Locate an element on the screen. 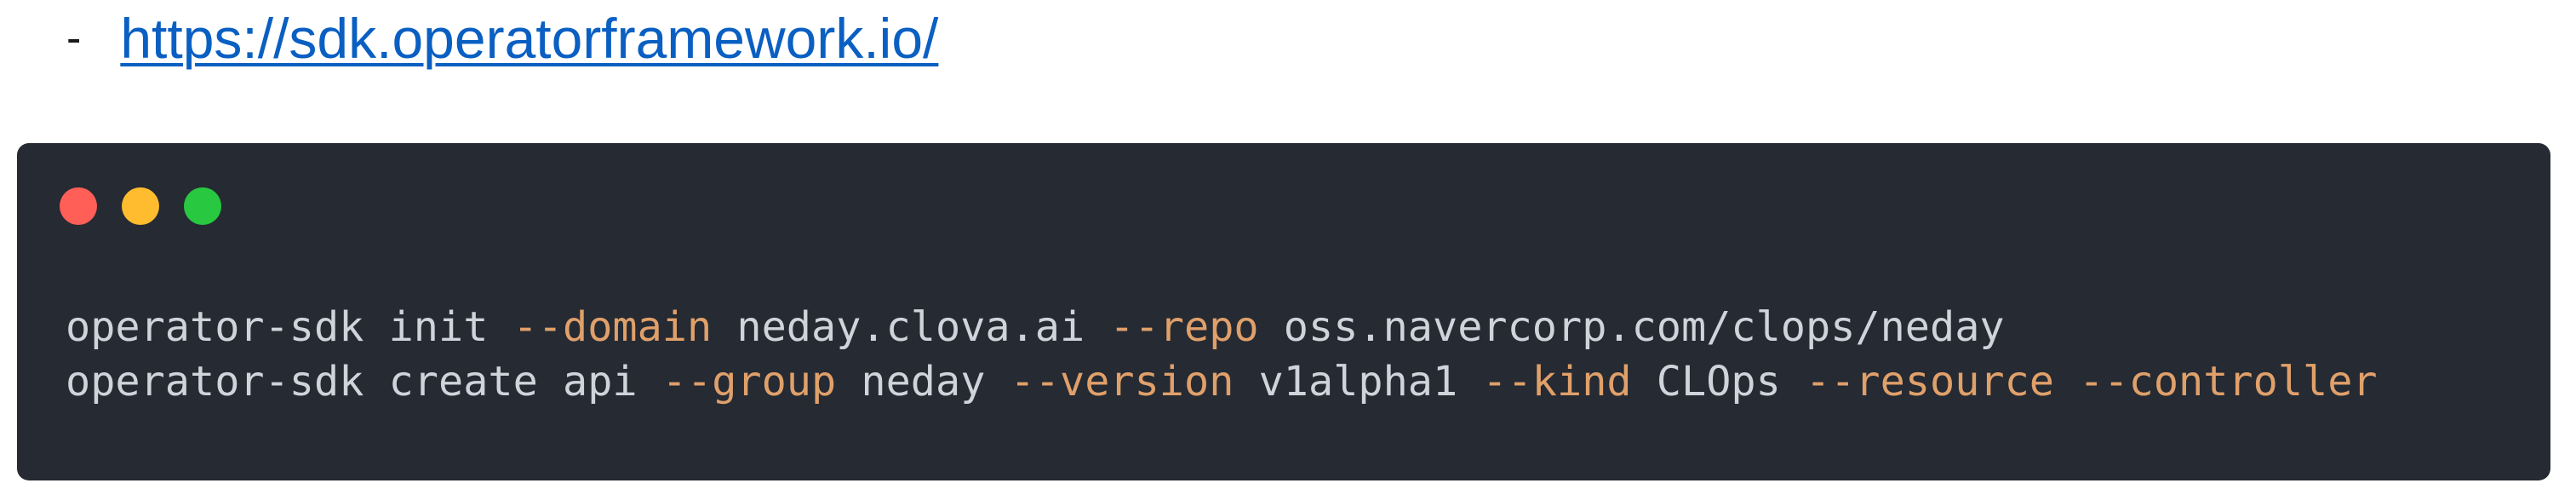 The image size is (2576, 489). code-text: oss.navercorp.com/clops/neday is located at coordinates (1632, 327).